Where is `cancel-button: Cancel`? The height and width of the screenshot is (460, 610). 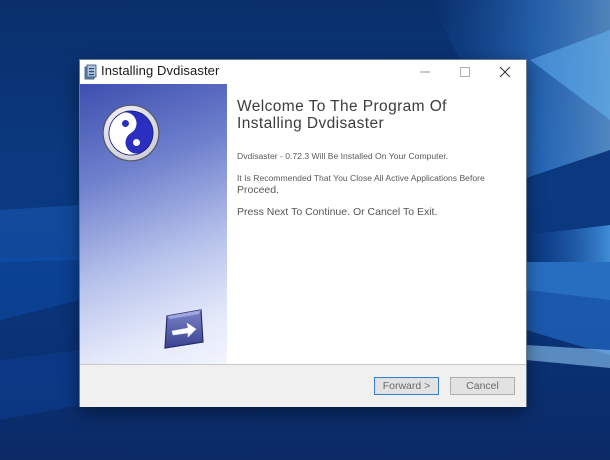 cancel-button: Cancel is located at coordinates (482, 386).